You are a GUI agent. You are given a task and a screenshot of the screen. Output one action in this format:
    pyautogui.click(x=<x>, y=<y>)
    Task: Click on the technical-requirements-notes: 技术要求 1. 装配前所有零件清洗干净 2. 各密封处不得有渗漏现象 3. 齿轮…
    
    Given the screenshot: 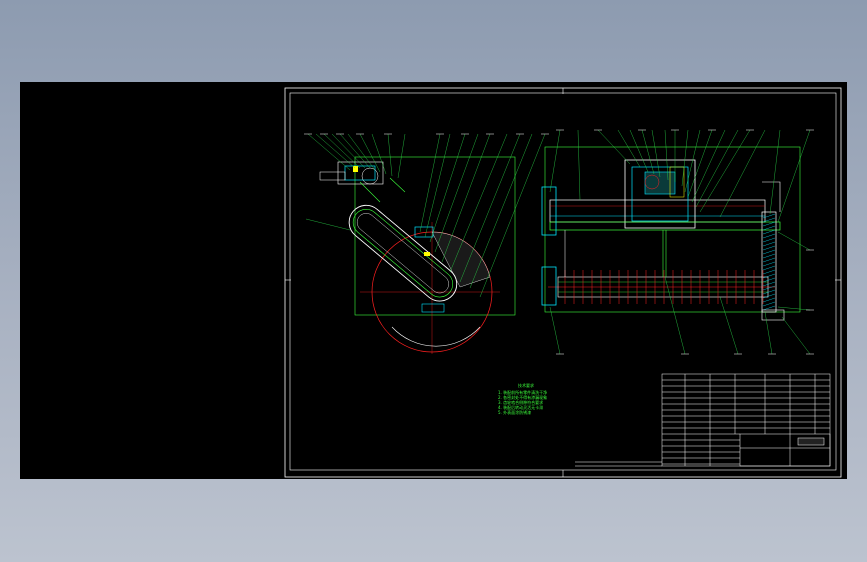 What is the action you would take?
    pyautogui.click(x=522, y=398)
    